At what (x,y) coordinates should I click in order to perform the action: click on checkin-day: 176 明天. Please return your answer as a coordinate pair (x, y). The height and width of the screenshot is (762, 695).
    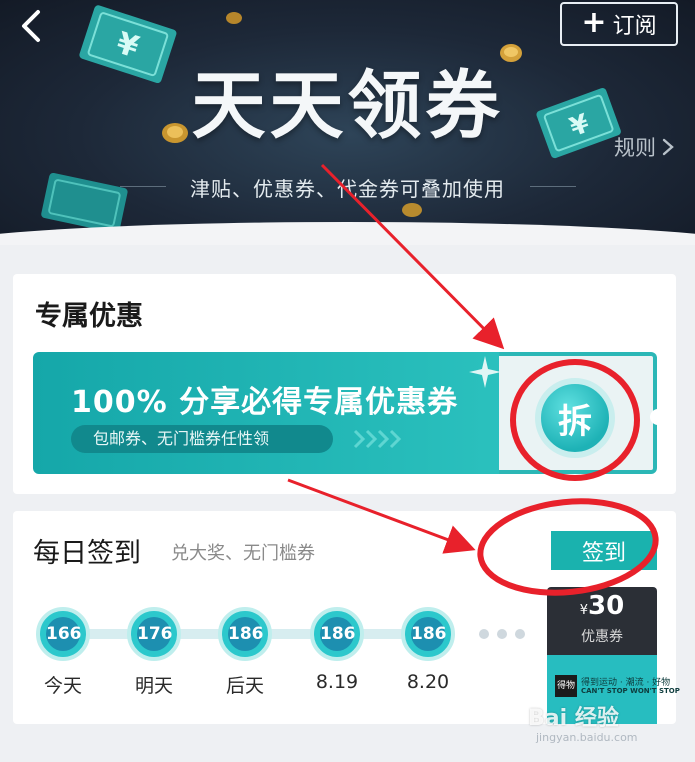
    Looking at the image, I should click on (154, 652).